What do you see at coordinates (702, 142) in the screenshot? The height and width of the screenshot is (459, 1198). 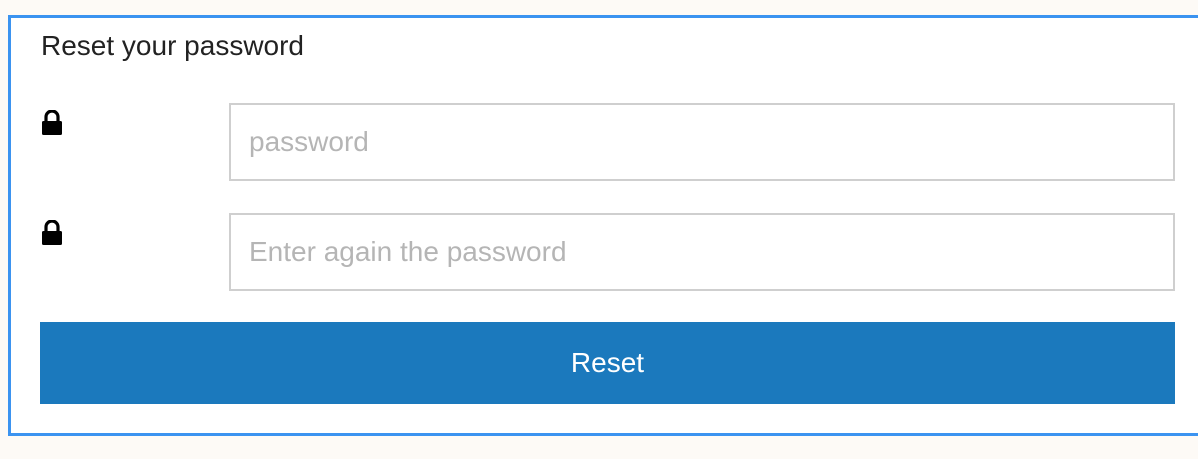 I see `password-input` at bounding box center [702, 142].